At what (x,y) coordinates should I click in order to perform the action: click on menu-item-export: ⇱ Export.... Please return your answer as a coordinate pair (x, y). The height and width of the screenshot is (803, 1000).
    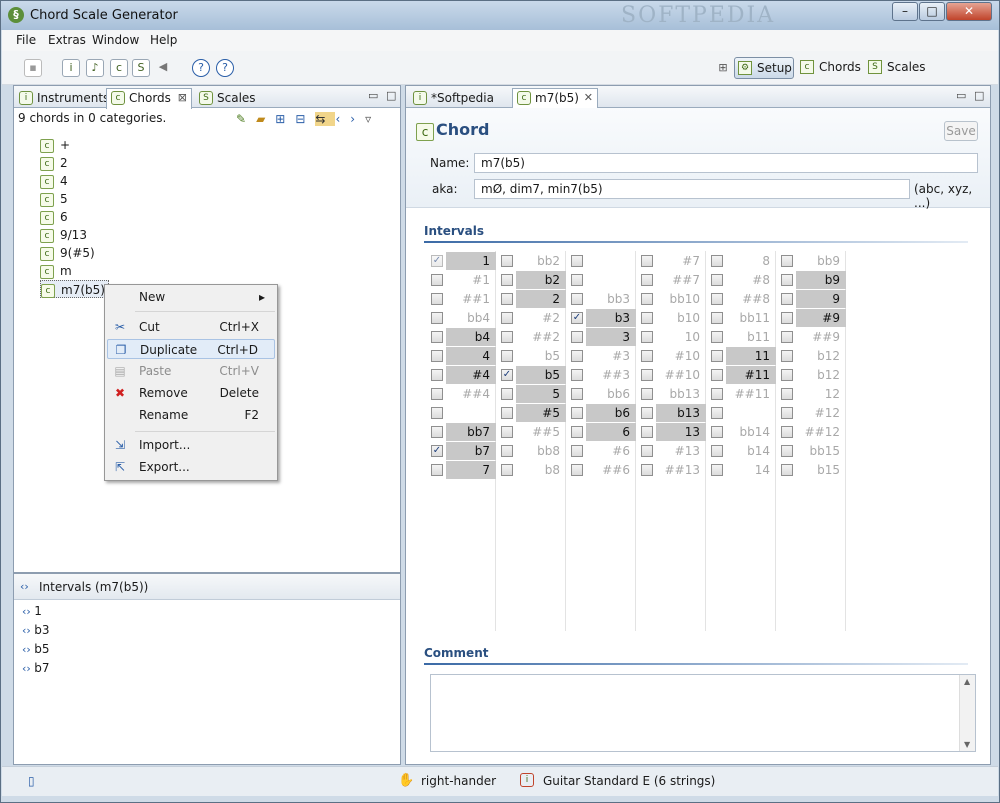
    Looking at the image, I should click on (191, 467).